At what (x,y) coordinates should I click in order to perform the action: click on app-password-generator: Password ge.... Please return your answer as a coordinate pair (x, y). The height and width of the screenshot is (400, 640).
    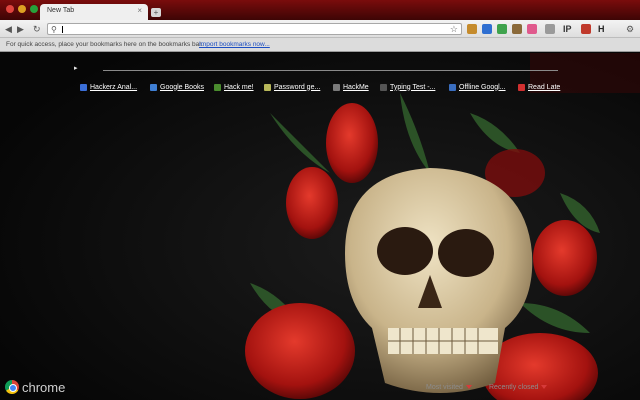
    Looking at the image, I should click on (292, 87).